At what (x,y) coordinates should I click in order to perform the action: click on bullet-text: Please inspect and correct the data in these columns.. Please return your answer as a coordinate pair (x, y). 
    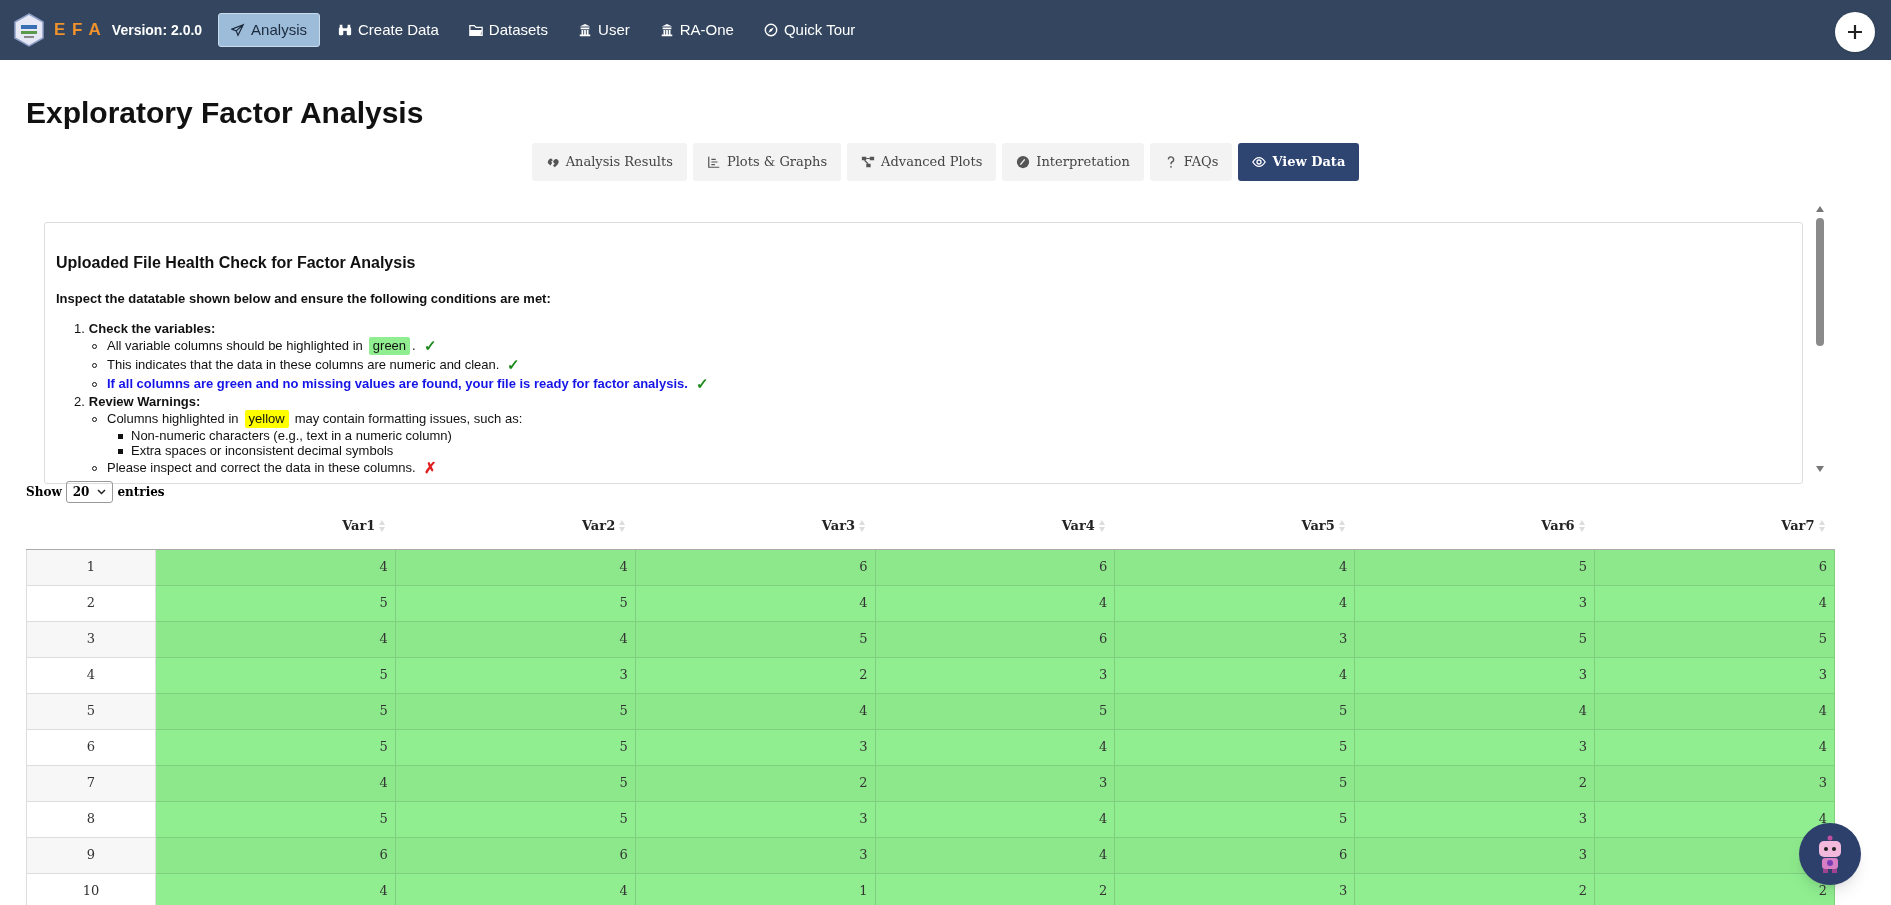
    Looking at the image, I should click on (261, 468).